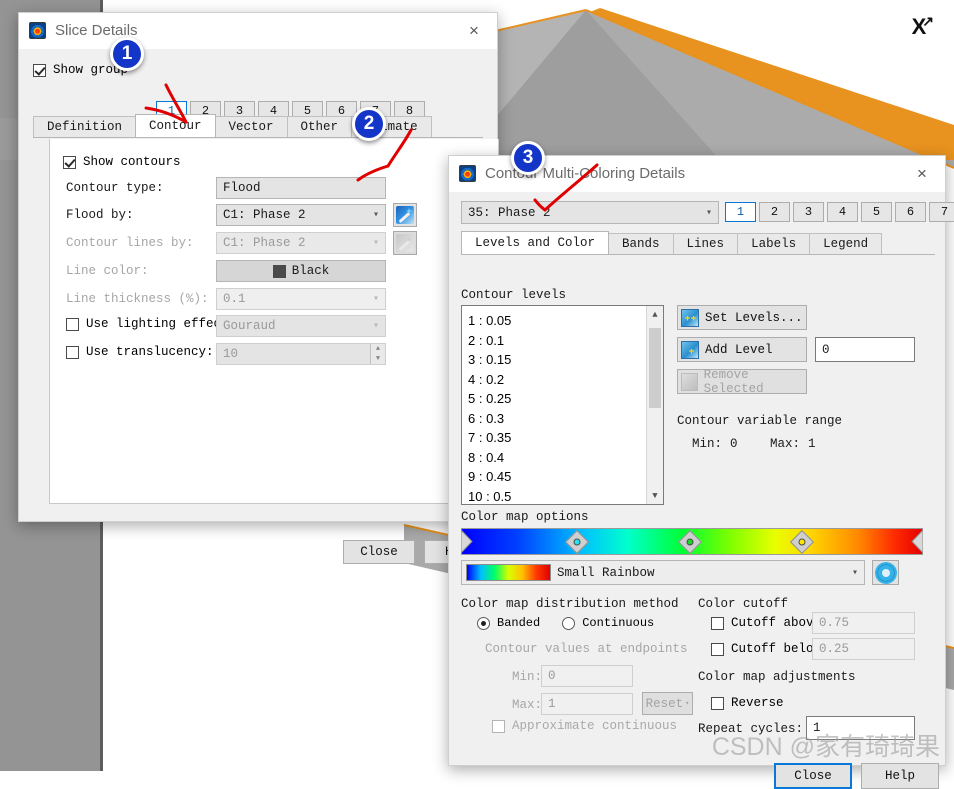 This screenshot has height=789, width=954. What do you see at coordinates (777, 677) in the screenshot?
I see `adjustments-title: Color map adjustments` at bounding box center [777, 677].